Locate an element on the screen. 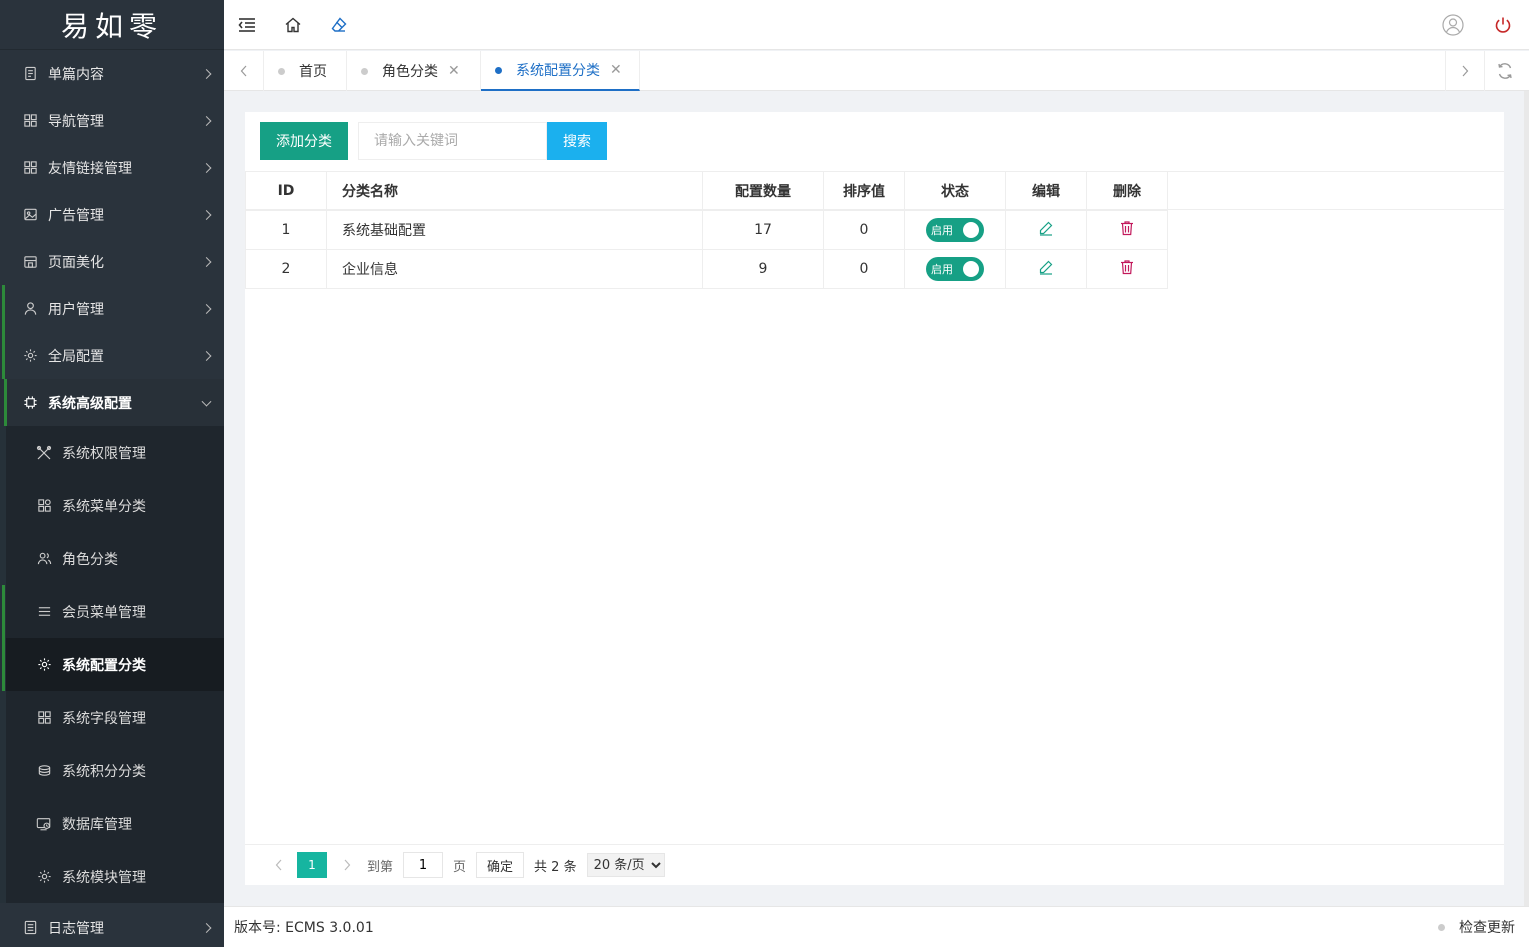 The height and width of the screenshot is (947, 1529). prev-page-icon is located at coordinates (279, 865).